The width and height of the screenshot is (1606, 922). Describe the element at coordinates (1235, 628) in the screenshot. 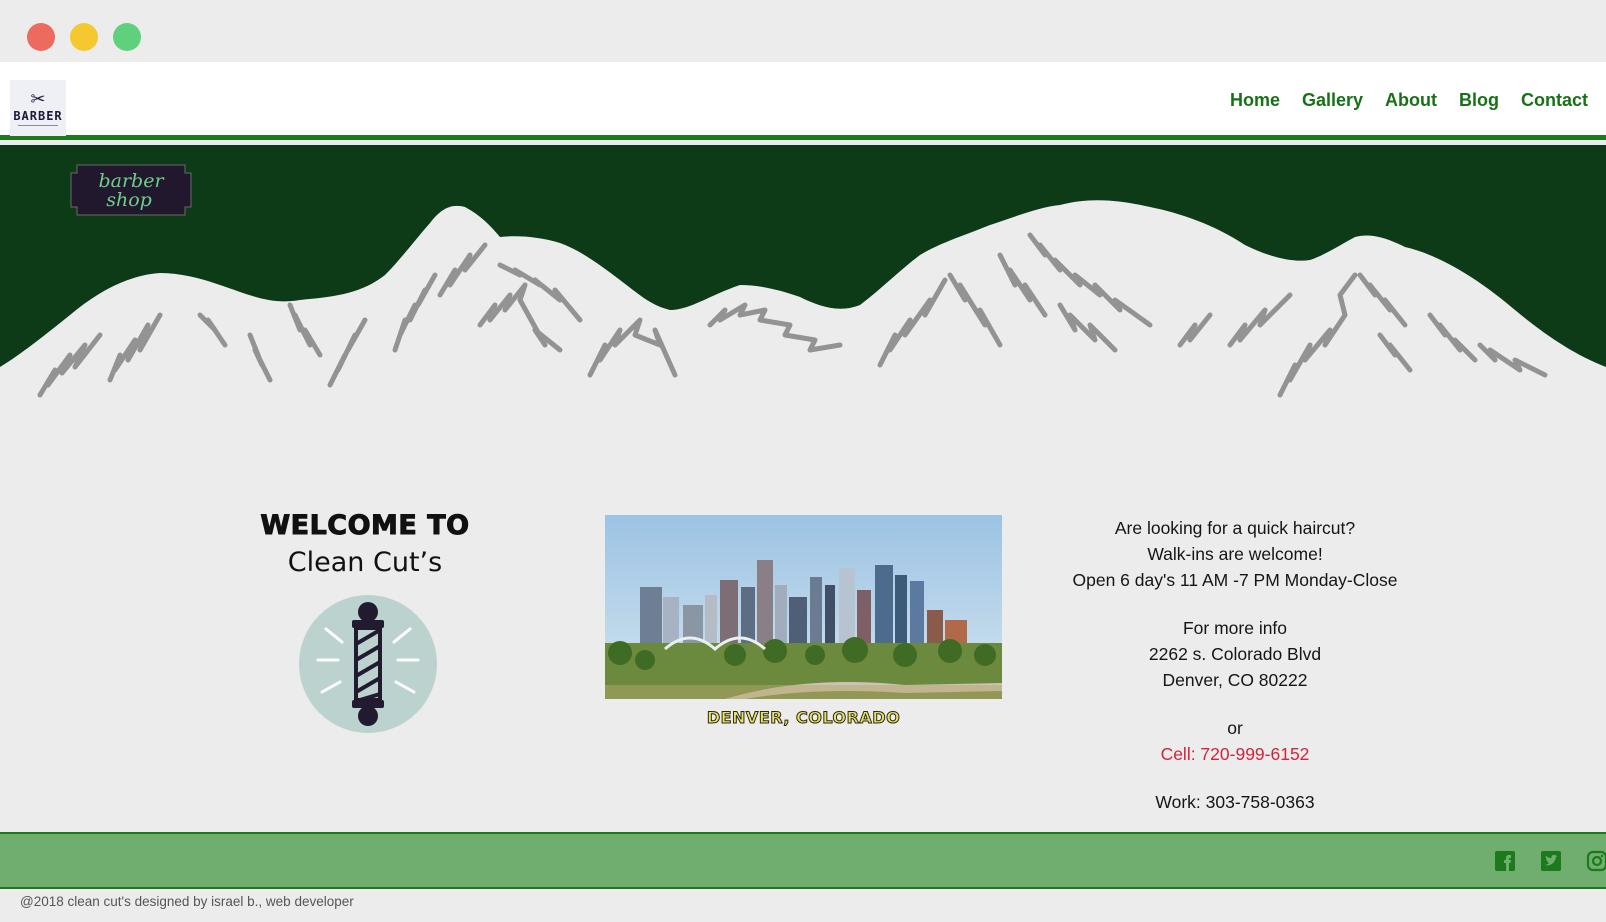

I see `info-more: For more info` at that location.